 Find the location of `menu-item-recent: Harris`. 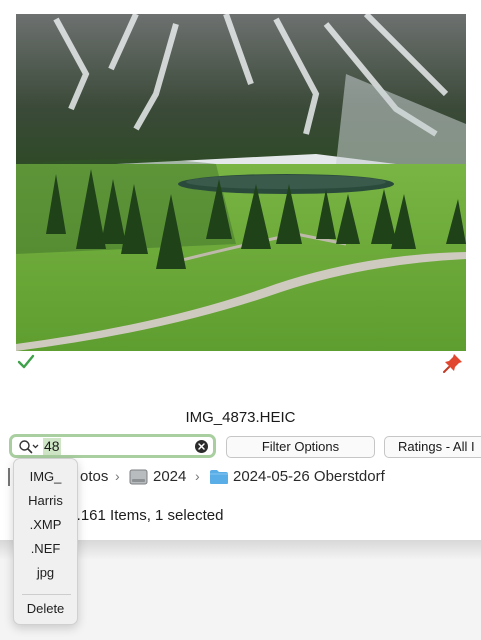

menu-item-recent: Harris is located at coordinates (45, 500).